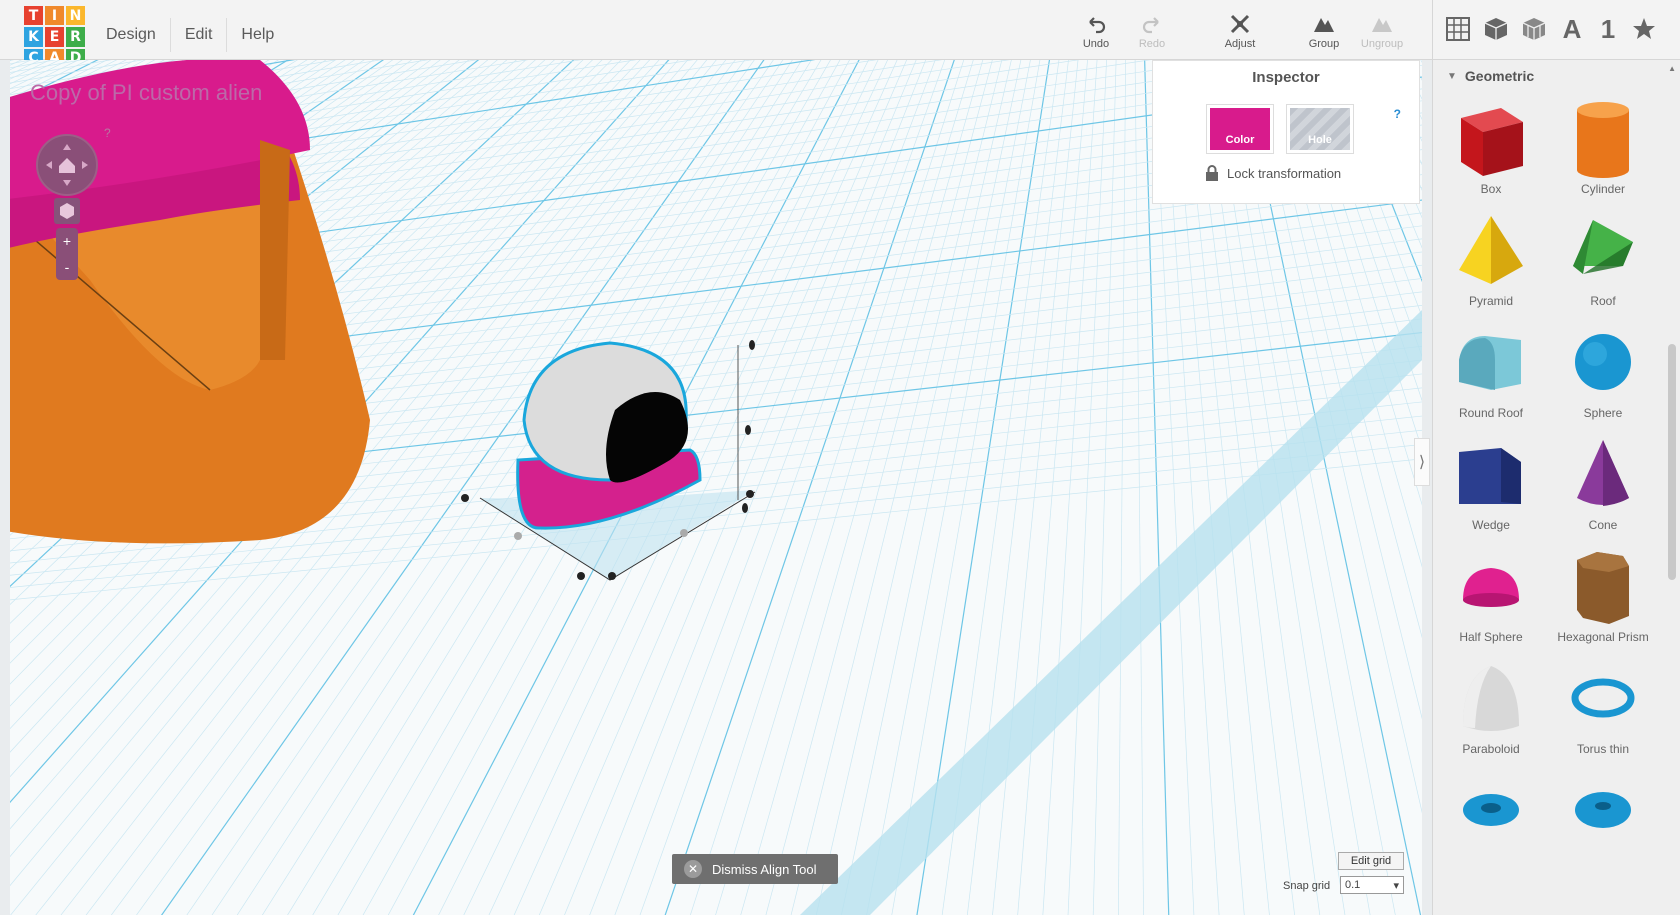 This screenshot has width=1680, height=915. What do you see at coordinates (1491, 810) in the screenshot?
I see `torus-icon` at bounding box center [1491, 810].